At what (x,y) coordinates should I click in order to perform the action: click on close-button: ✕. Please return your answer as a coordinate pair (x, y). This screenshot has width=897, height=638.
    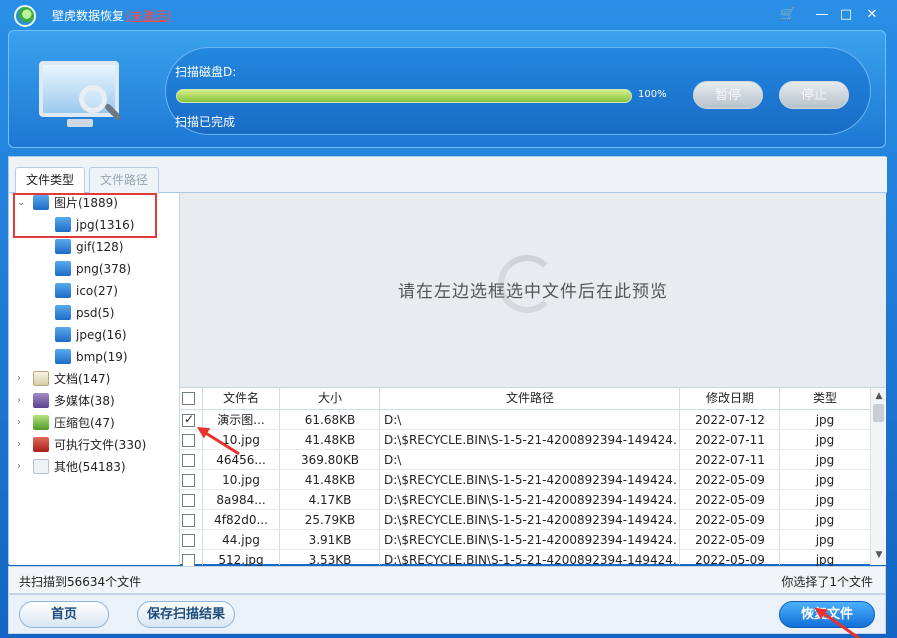
    Looking at the image, I should click on (872, 15).